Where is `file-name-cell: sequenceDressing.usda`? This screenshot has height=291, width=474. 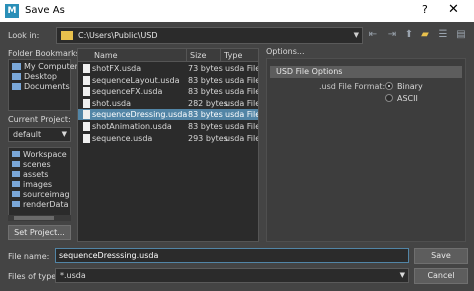
file-name-cell: sequenceDressing.usda is located at coordinates (140, 115).